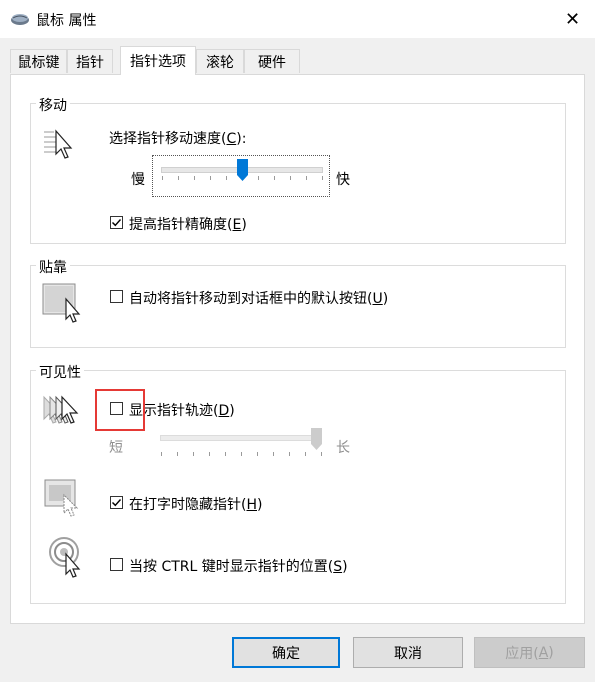 This screenshot has height=682, width=595. I want to click on precision-checkbox, so click(116, 222).